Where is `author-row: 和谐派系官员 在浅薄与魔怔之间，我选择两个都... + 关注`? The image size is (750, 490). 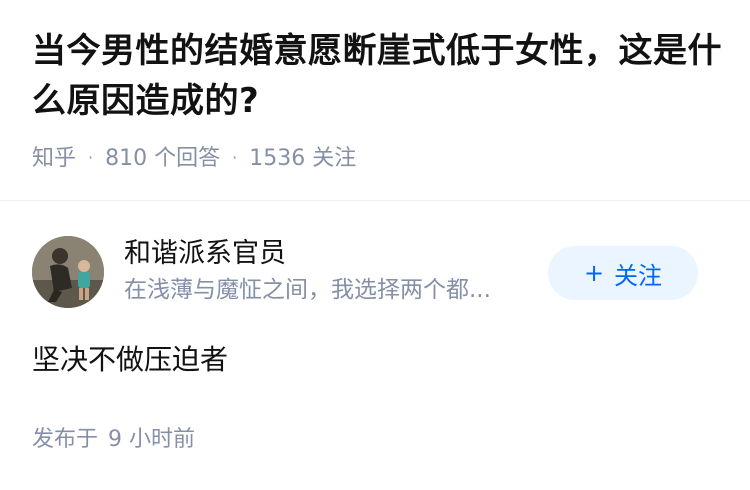 author-row: 和谐派系官员 在浅薄与魔怔之间，我选择两个都... + 关注 is located at coordinates (377, 272).